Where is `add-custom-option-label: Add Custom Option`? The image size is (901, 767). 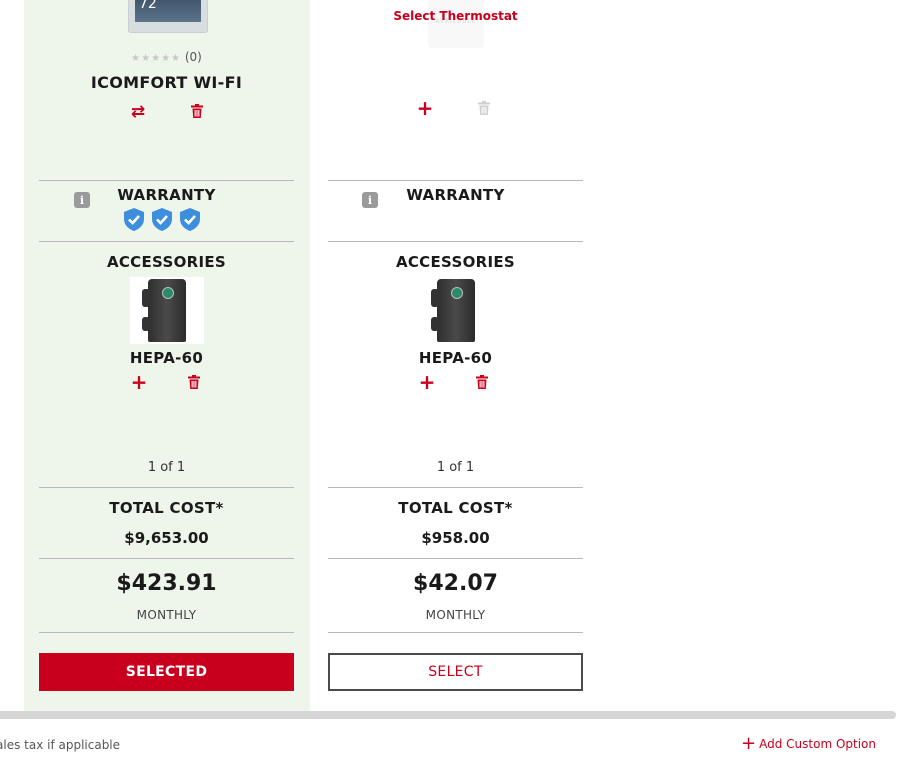
add-custom-option-label: Add Custom Option is located at coordinates (817, 744).